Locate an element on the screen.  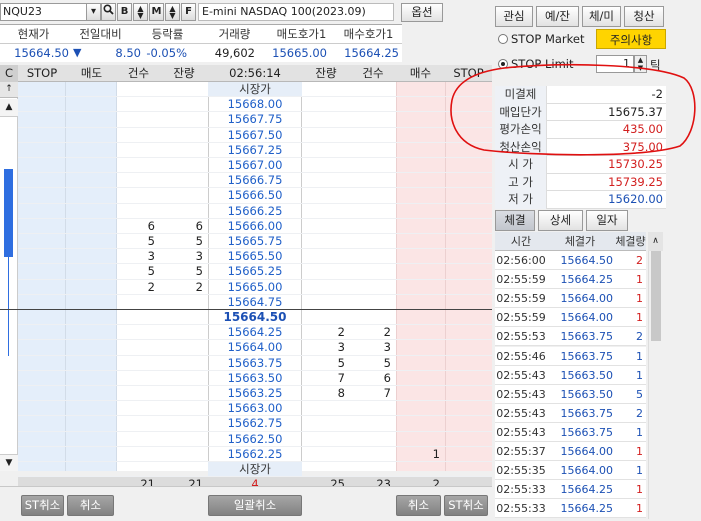
book-row: 15663.00 is located at coordinates (255, 409).